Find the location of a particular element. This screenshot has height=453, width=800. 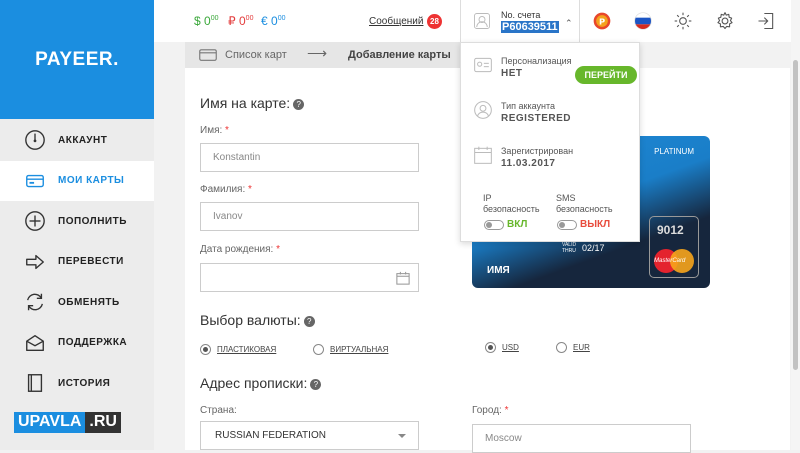

sidebar-item-transfer: ПЕРЕВЕСТИ is located at coordinates (77, 262).